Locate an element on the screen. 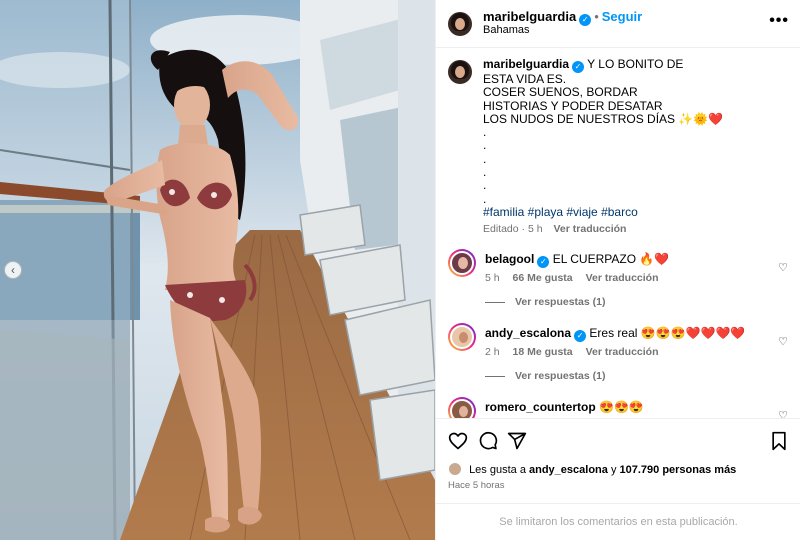  caption-line: ESTA VIDA ES. is located at coordinates (525, 79).